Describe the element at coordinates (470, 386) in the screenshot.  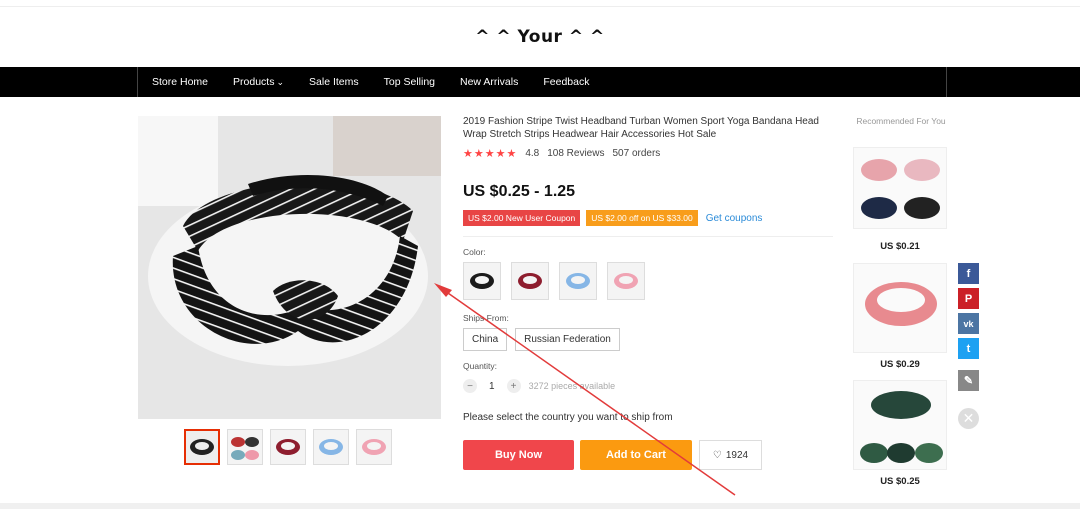
I see `quantity-decrease-button: −` at that location.